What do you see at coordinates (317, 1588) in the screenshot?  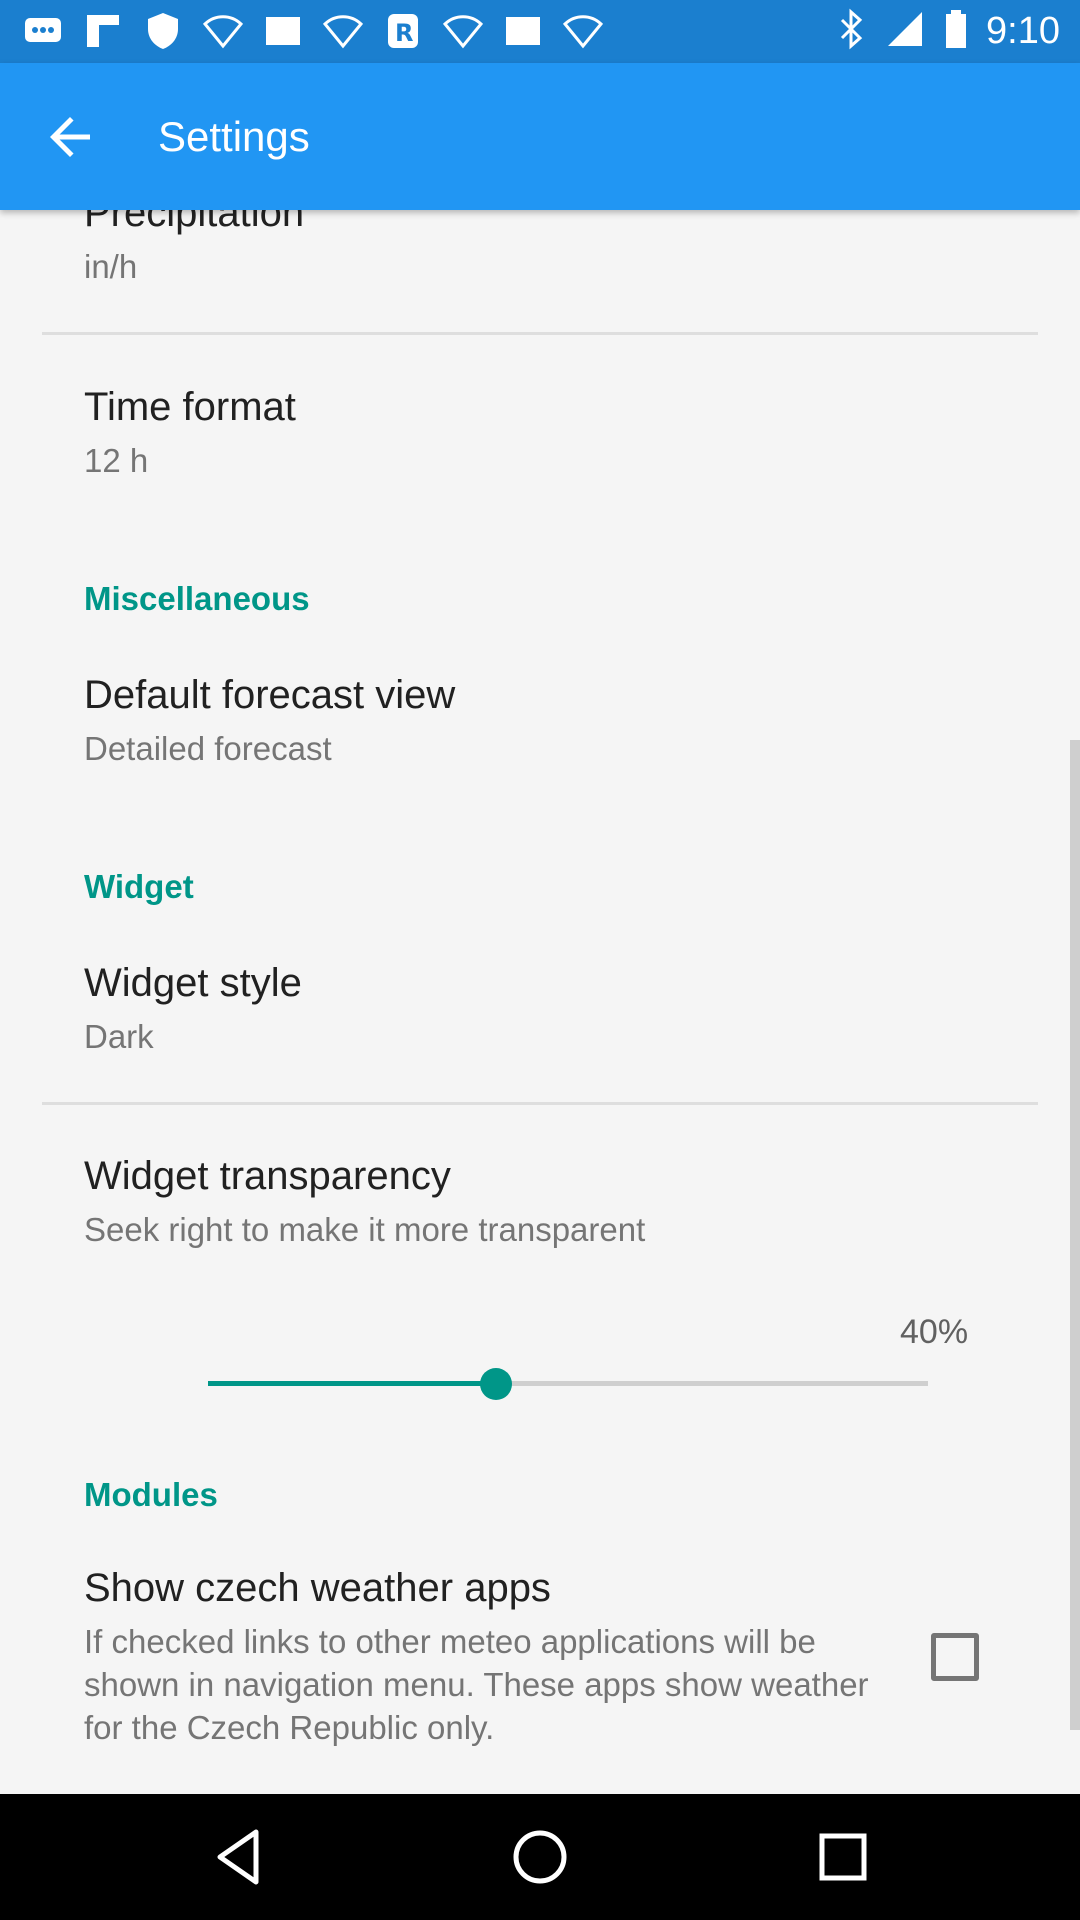 I see `pref-title: Show czech weather apps` at bounding box center [317, 1588].